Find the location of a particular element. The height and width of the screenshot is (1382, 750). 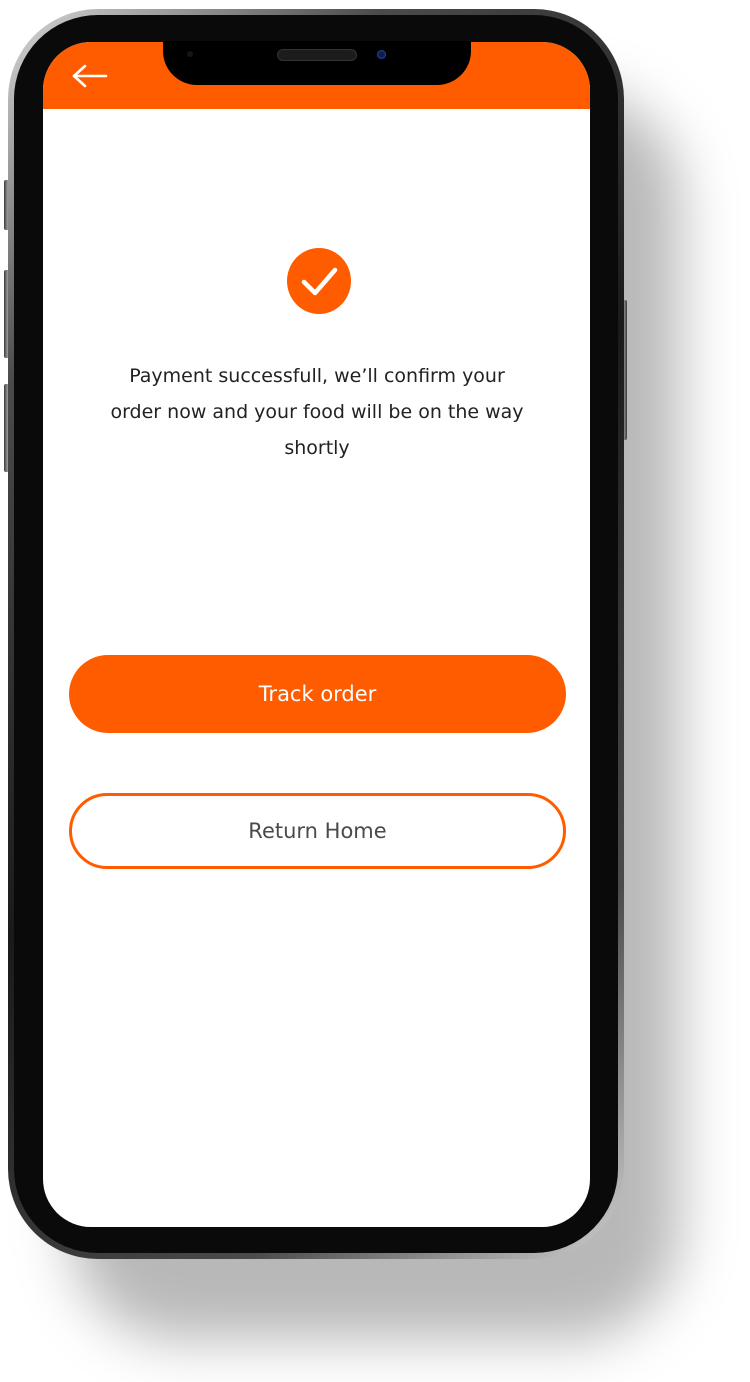

earpiece-speaker is located at coordinates (317, 55).